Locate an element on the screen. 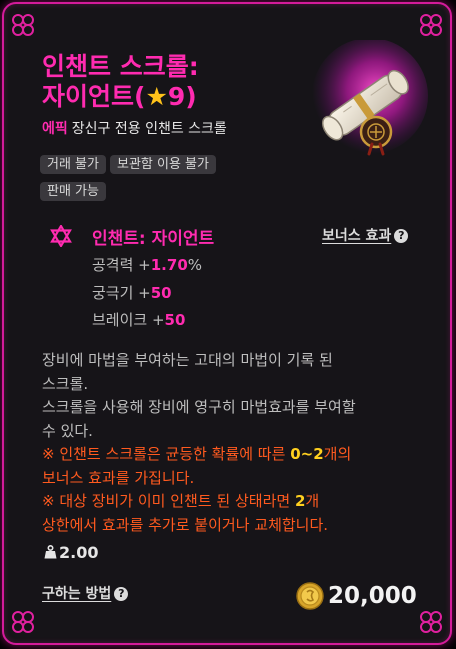 The height and width of the screenshot is (649, 456). tag-sellable: 판매 가능 is located at coordinates (73, 191).